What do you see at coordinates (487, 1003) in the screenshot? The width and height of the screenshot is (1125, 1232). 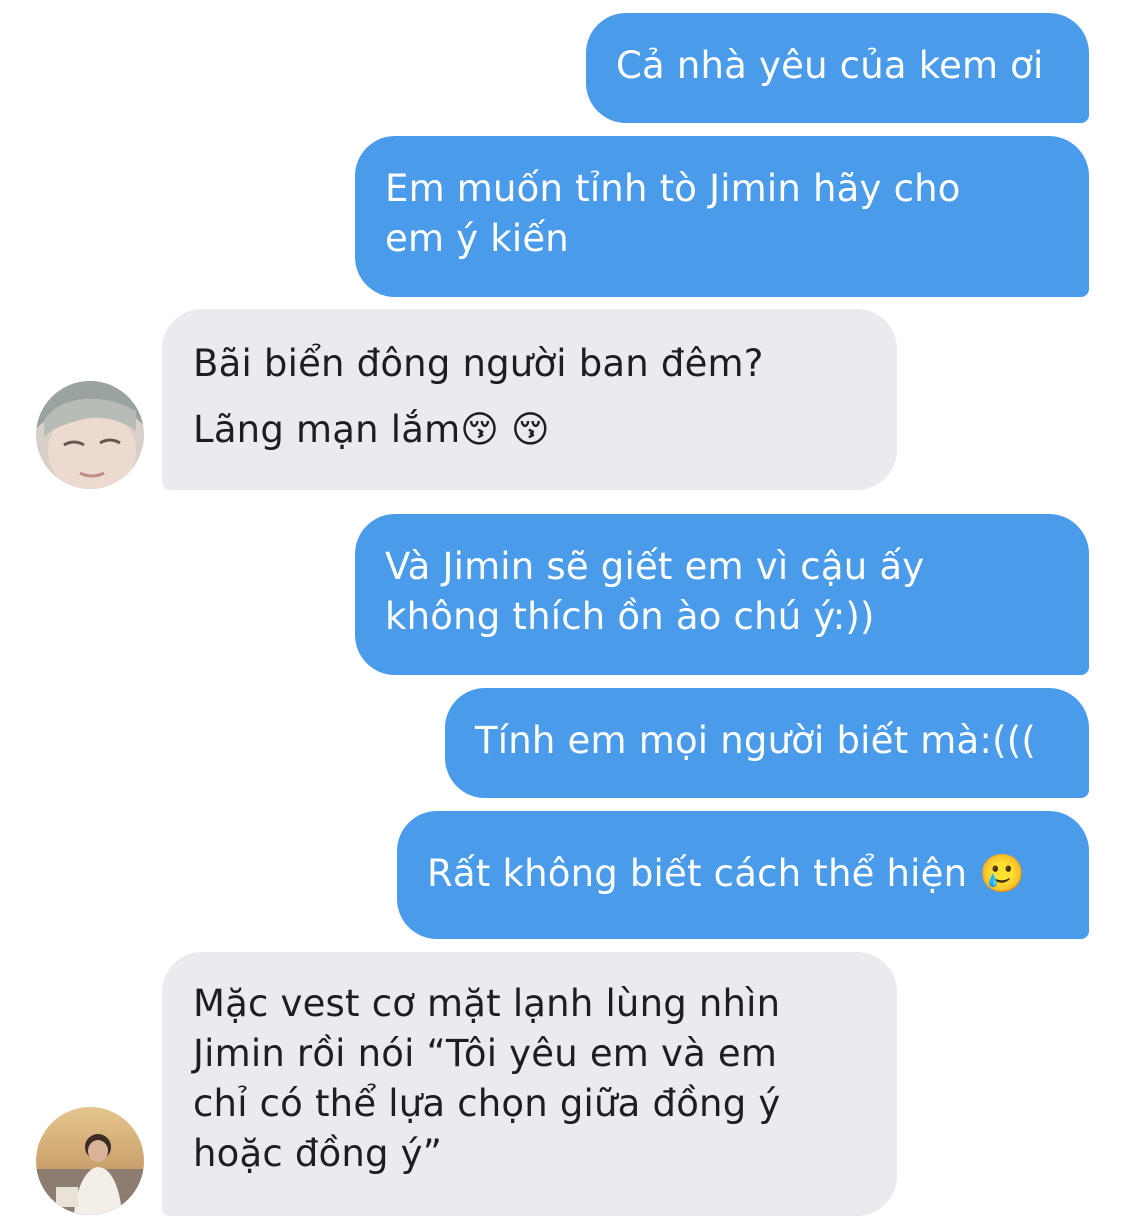 I see `message-text: Mặc vest cơ mặt lạnh lùng nhìn` at bounding box center [487, 1003].